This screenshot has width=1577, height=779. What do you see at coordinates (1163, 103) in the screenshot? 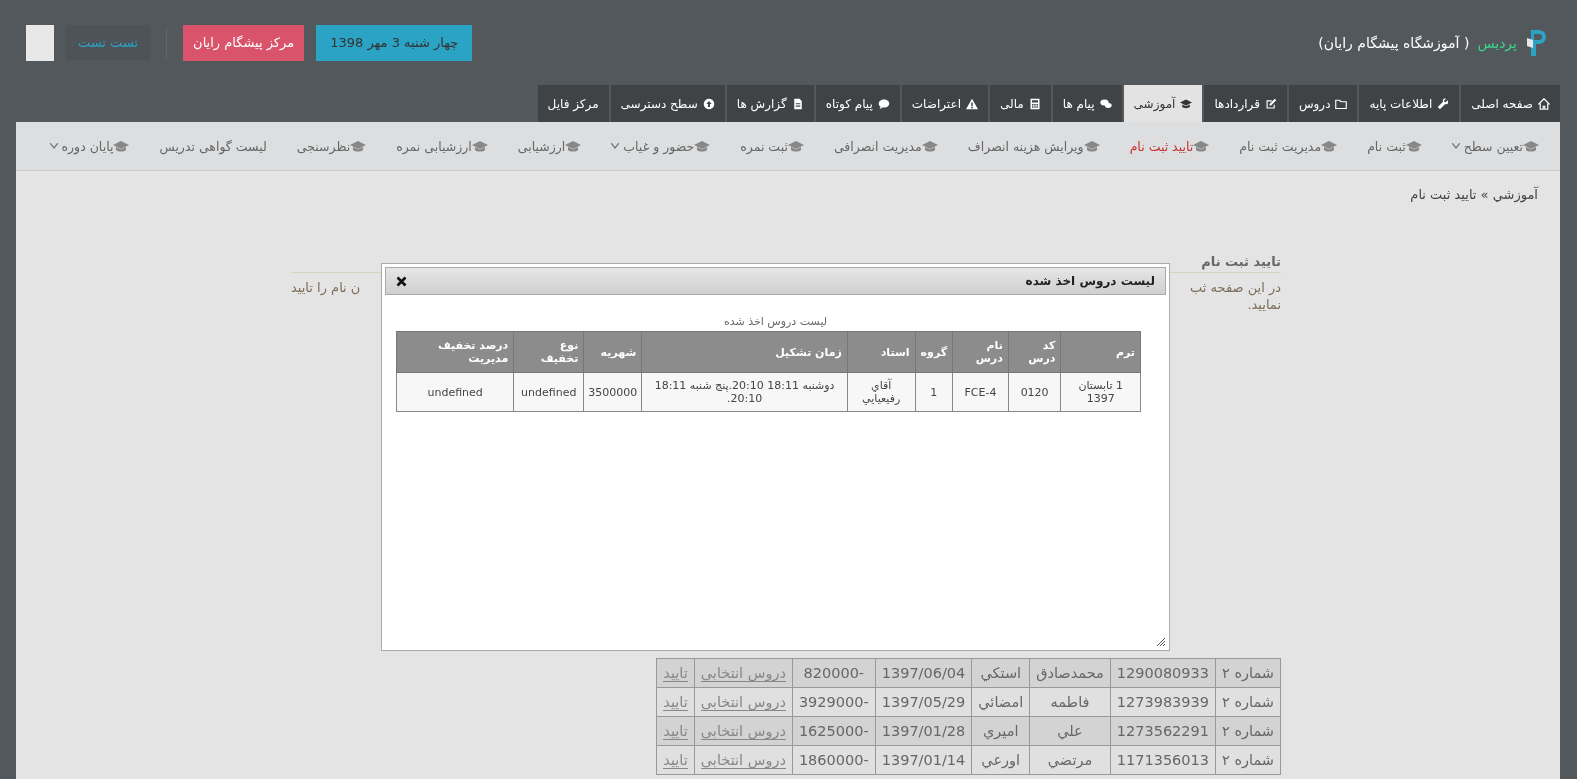
I see `nav-tab: آموزشی` at bounding box center [1163, 103].